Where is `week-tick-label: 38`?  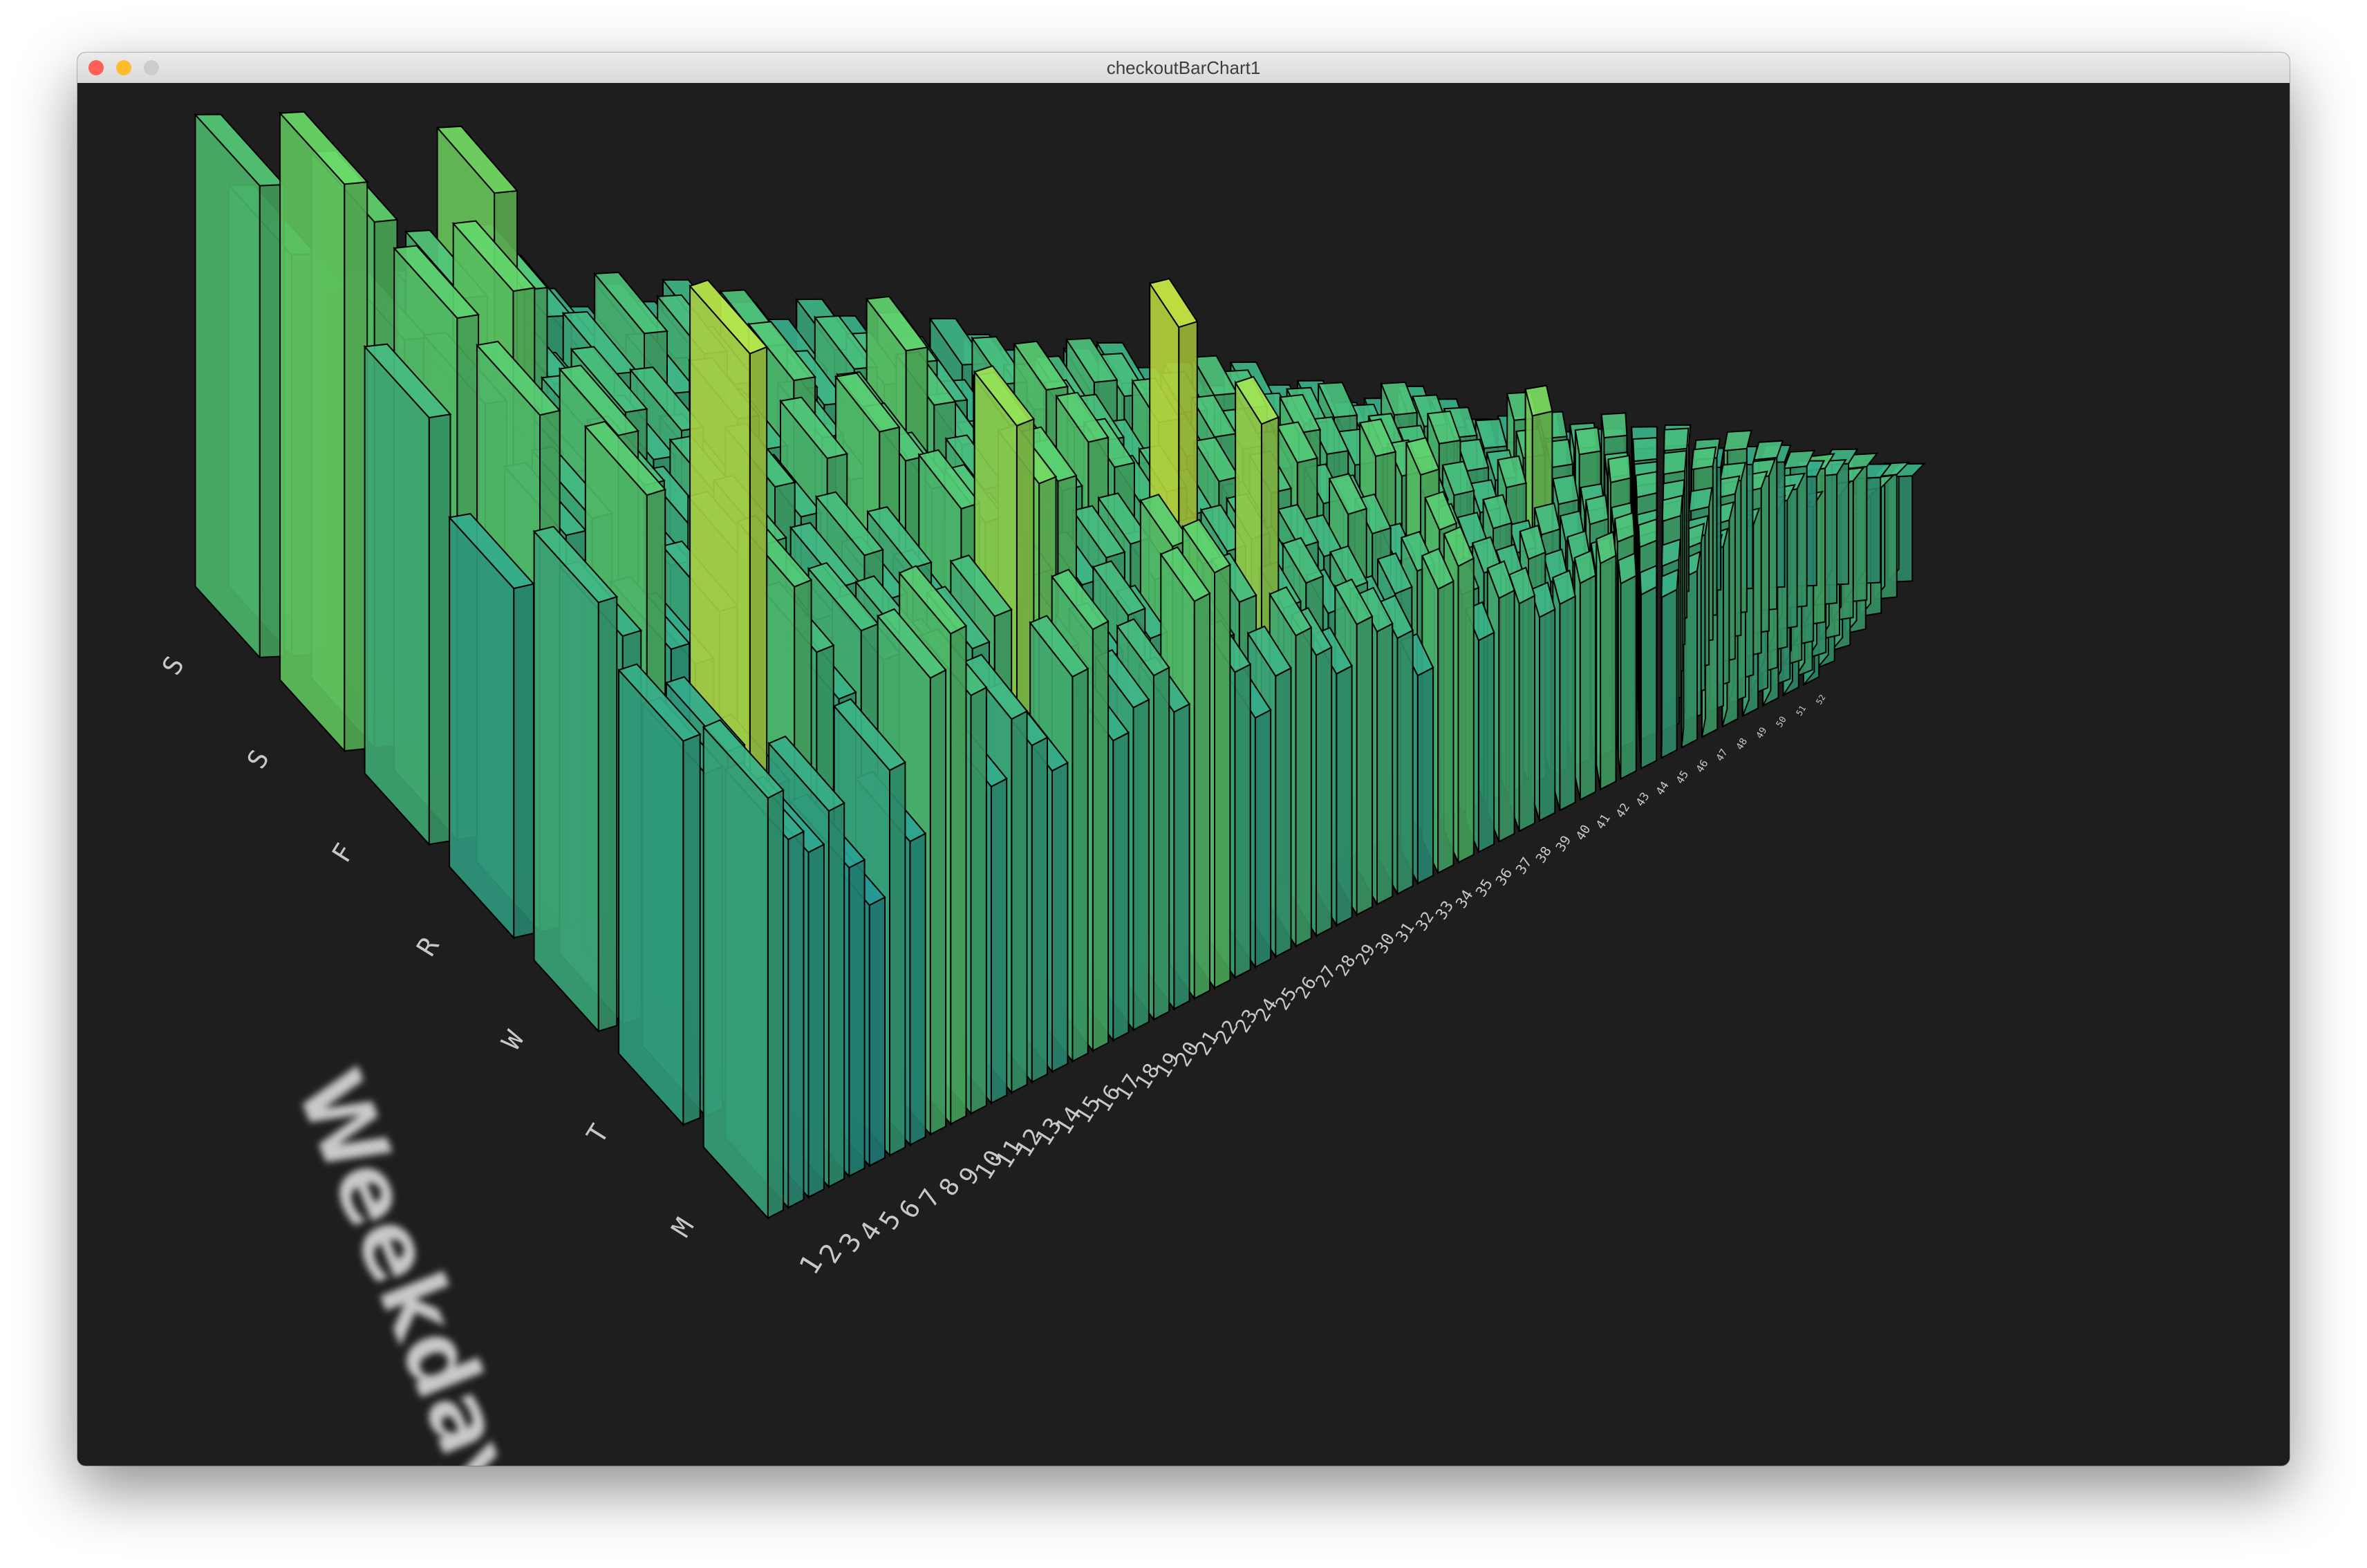 week-tick-label: 38 is located at coordinates (1544, 854).